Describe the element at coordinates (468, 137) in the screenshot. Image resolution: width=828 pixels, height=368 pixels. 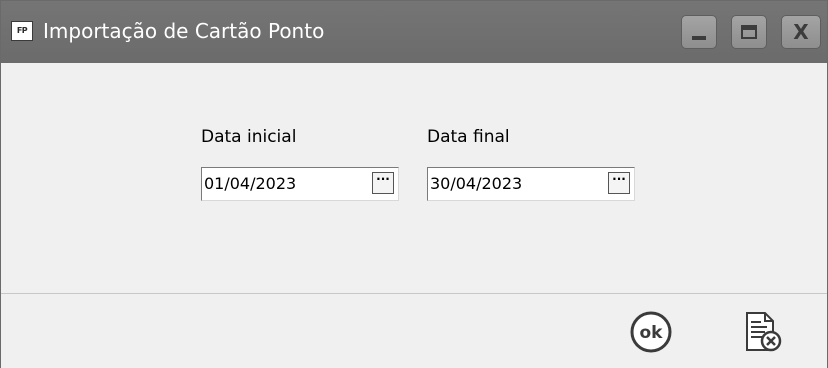
I see `end-date-label: Data final` at that location.